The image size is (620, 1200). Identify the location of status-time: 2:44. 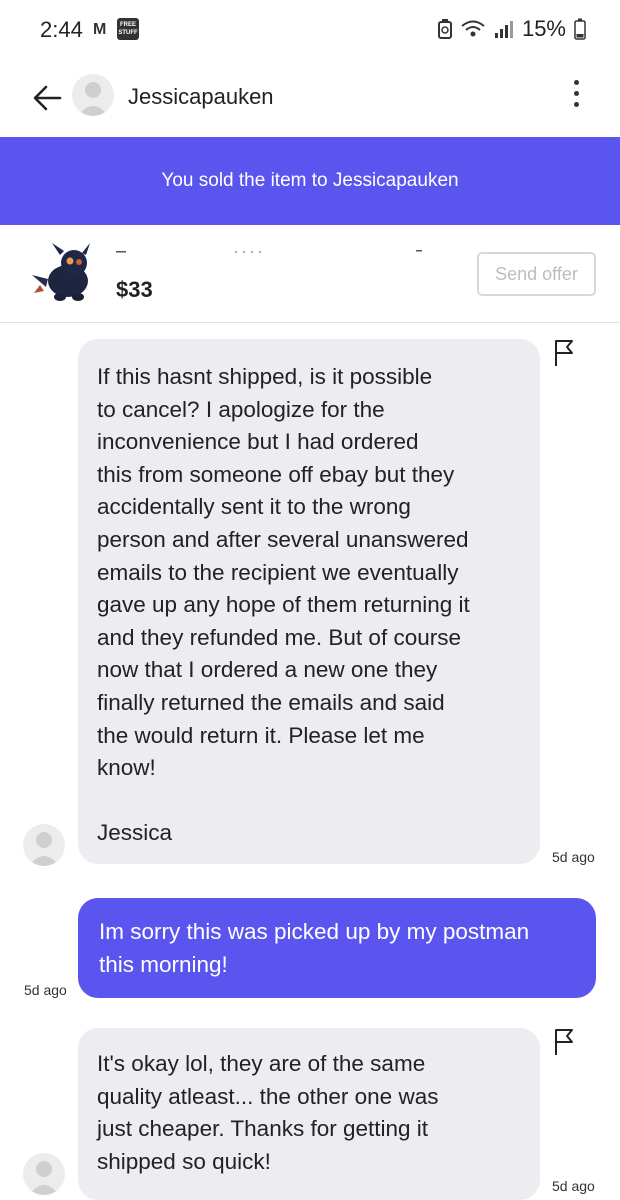
(61, 29).